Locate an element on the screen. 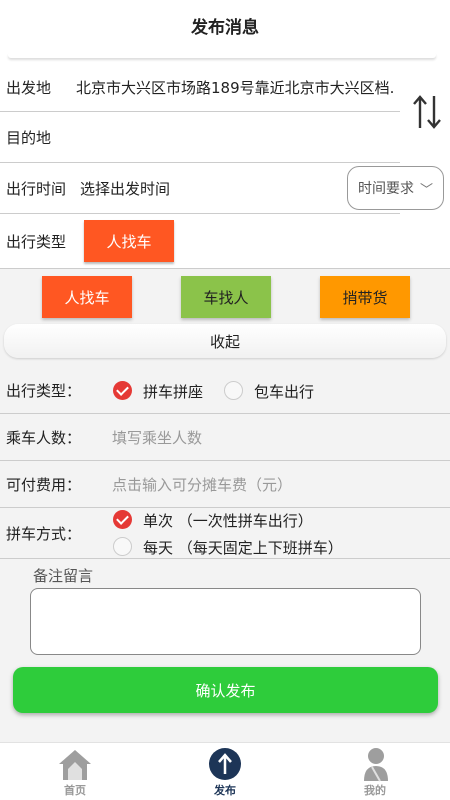  chevron-down-icon: ﹀ is located at coordinates (426, 190).